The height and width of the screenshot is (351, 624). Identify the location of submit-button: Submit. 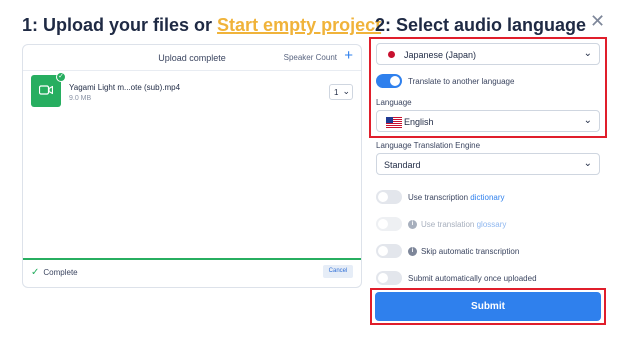
(488, 306).